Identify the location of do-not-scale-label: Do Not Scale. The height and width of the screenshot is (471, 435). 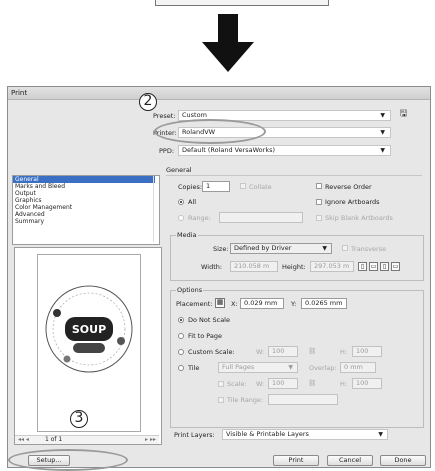
(209, 320).